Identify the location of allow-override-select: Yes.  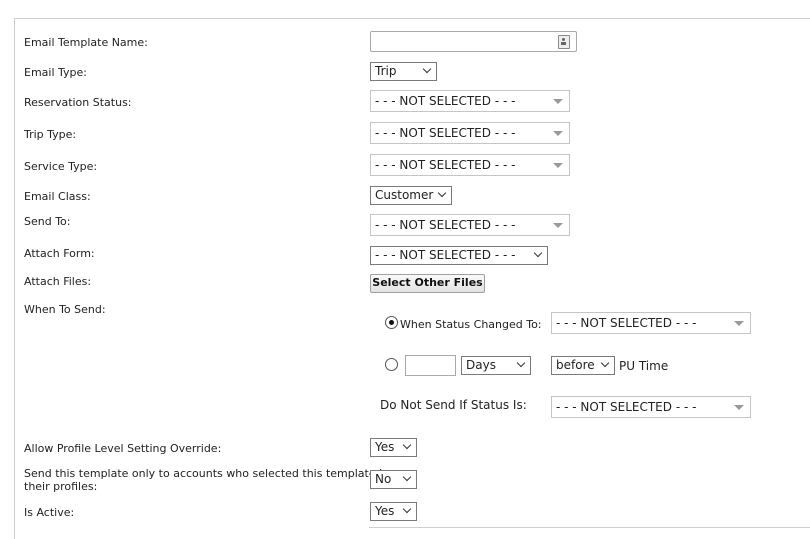
(393, 447).